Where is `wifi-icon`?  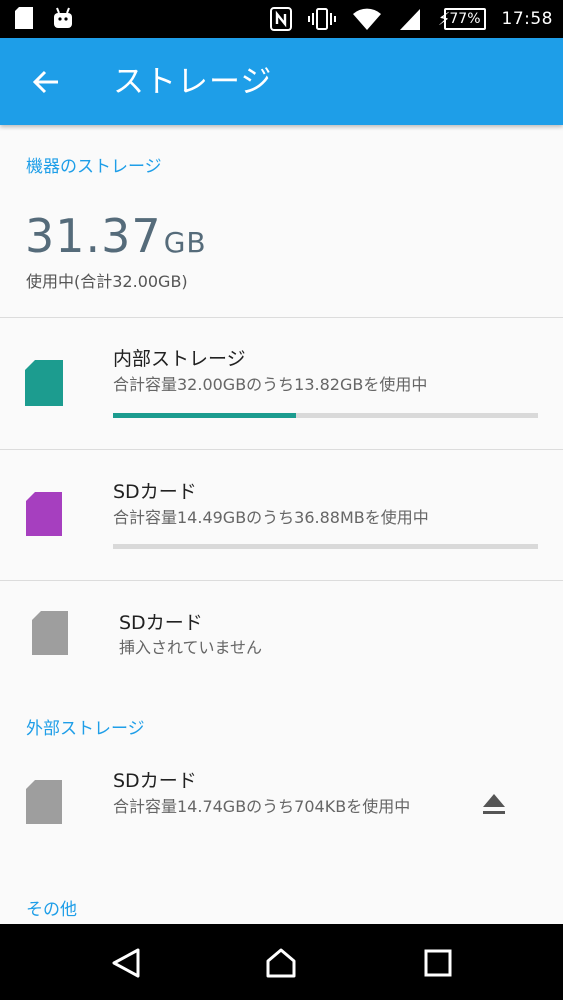
wifi-icon is located at coordinates (366, 19).